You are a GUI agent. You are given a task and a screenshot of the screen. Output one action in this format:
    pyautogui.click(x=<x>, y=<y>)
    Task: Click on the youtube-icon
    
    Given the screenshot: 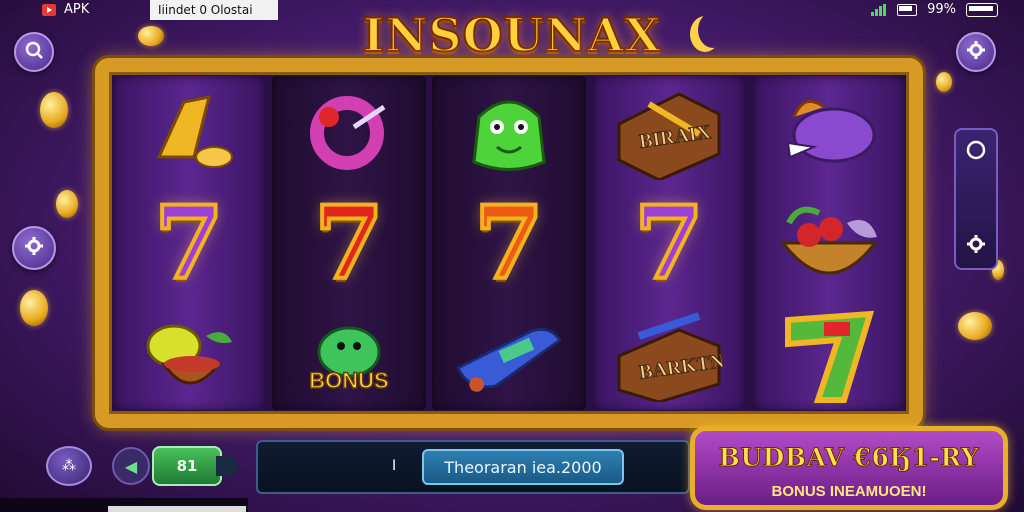 What is the action you would take?
    pyautogui.click(x=49, y=9)
    